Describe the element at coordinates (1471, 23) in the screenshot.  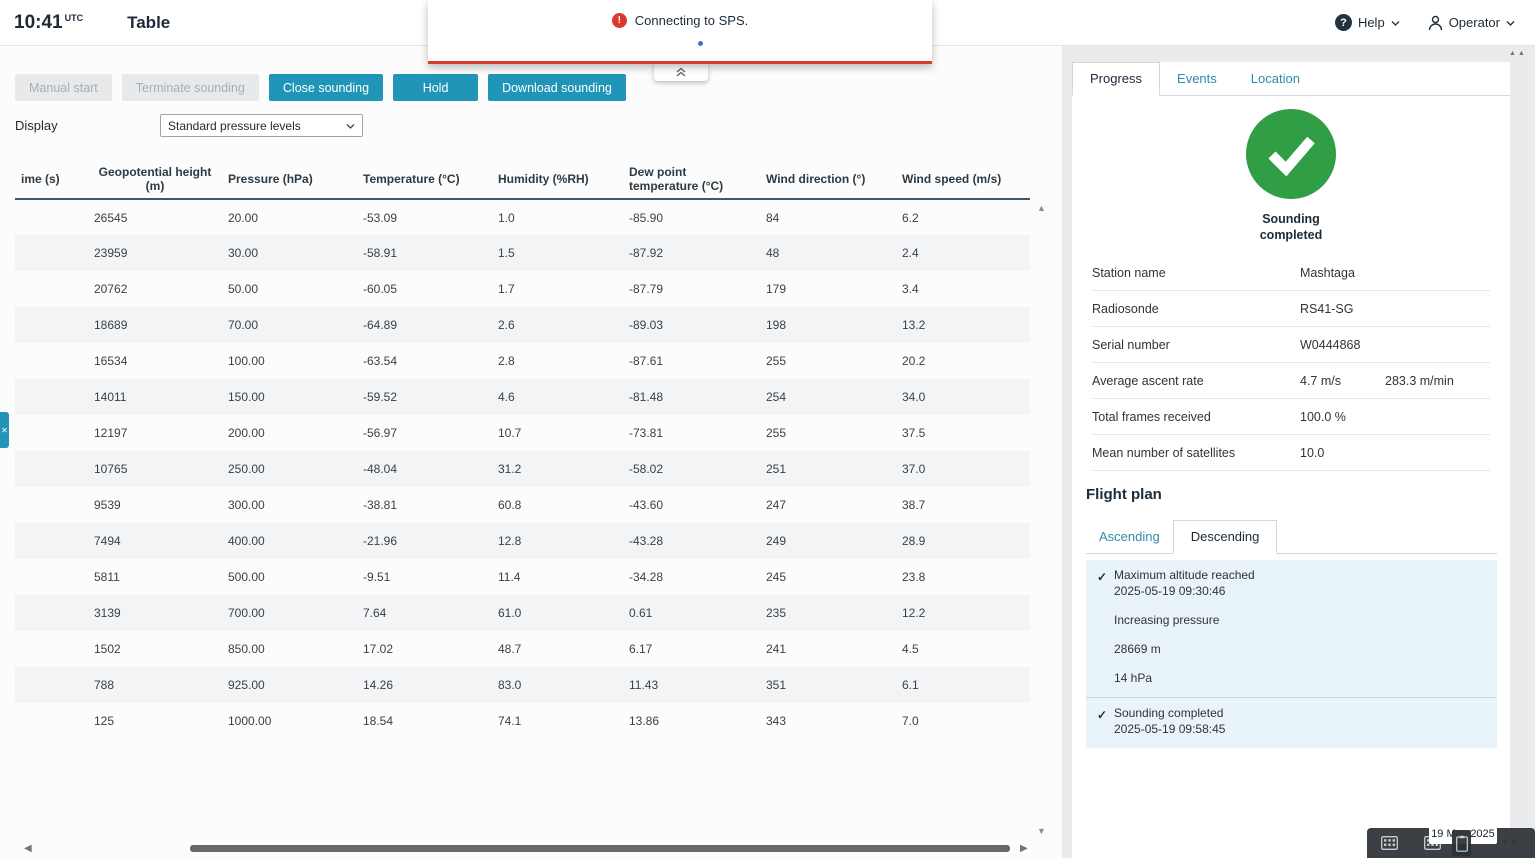
I see `operator-menu: Operator` at that location.